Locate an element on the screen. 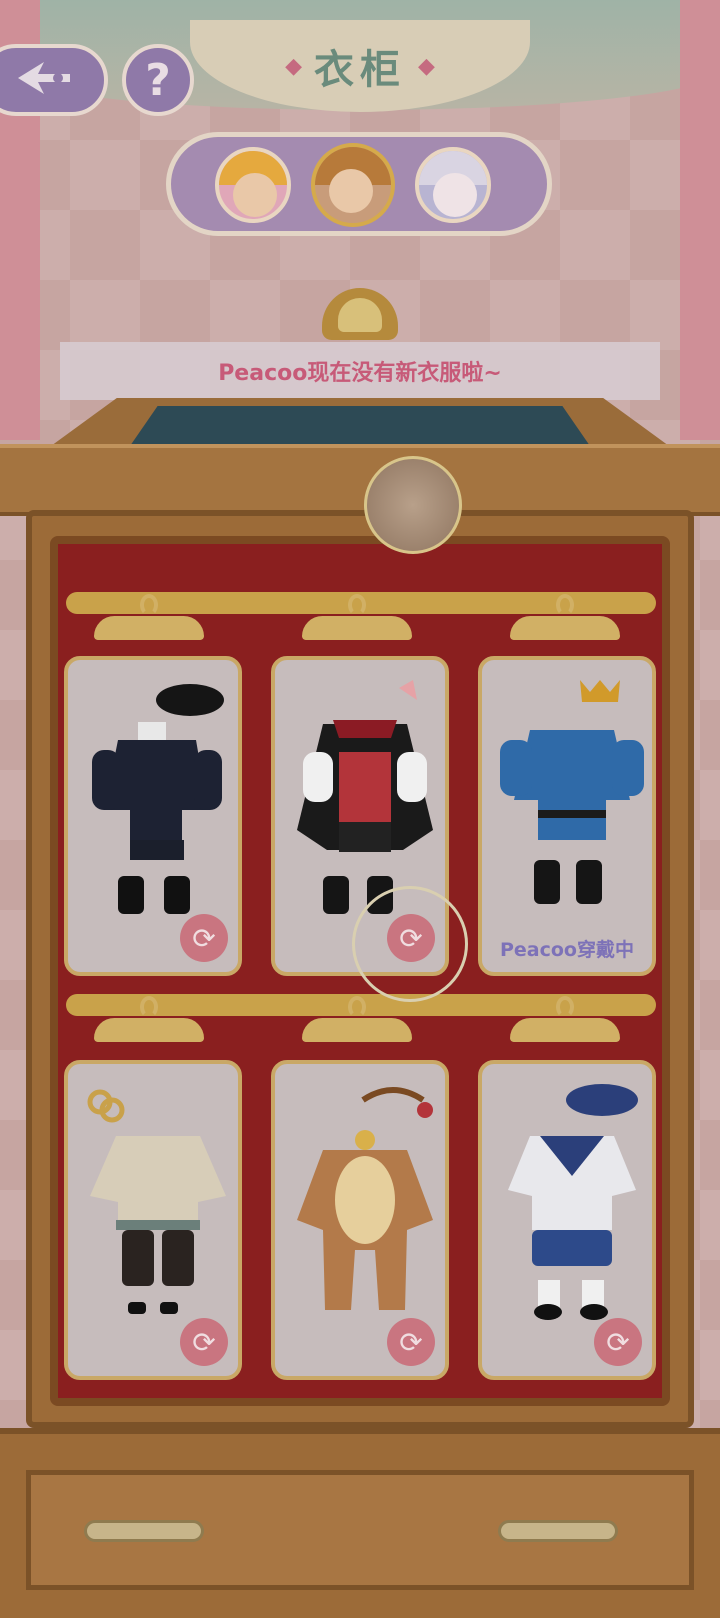  notice-bar: Peacoo现在没有新衣服啦~ is located at coordinates (360, 371).